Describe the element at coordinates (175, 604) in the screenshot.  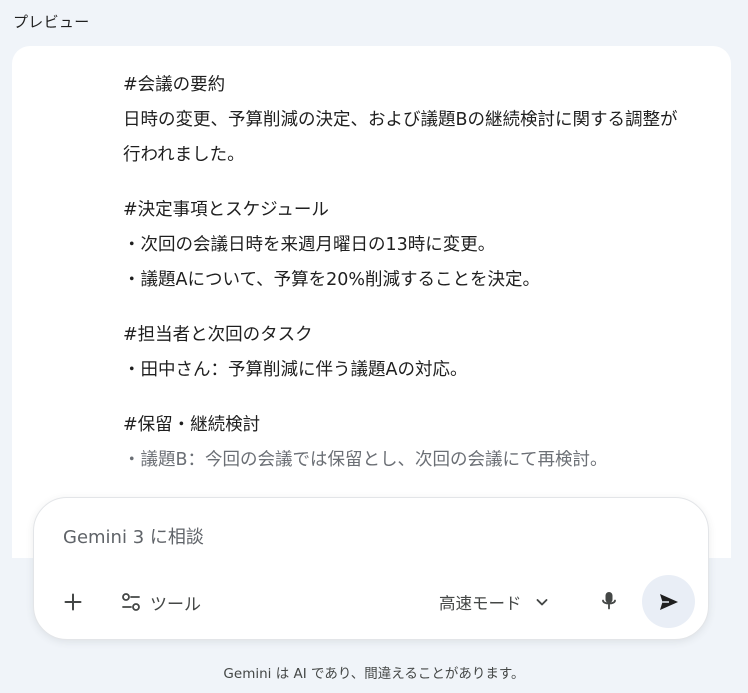
I see `tools-label: ツール` at that location.